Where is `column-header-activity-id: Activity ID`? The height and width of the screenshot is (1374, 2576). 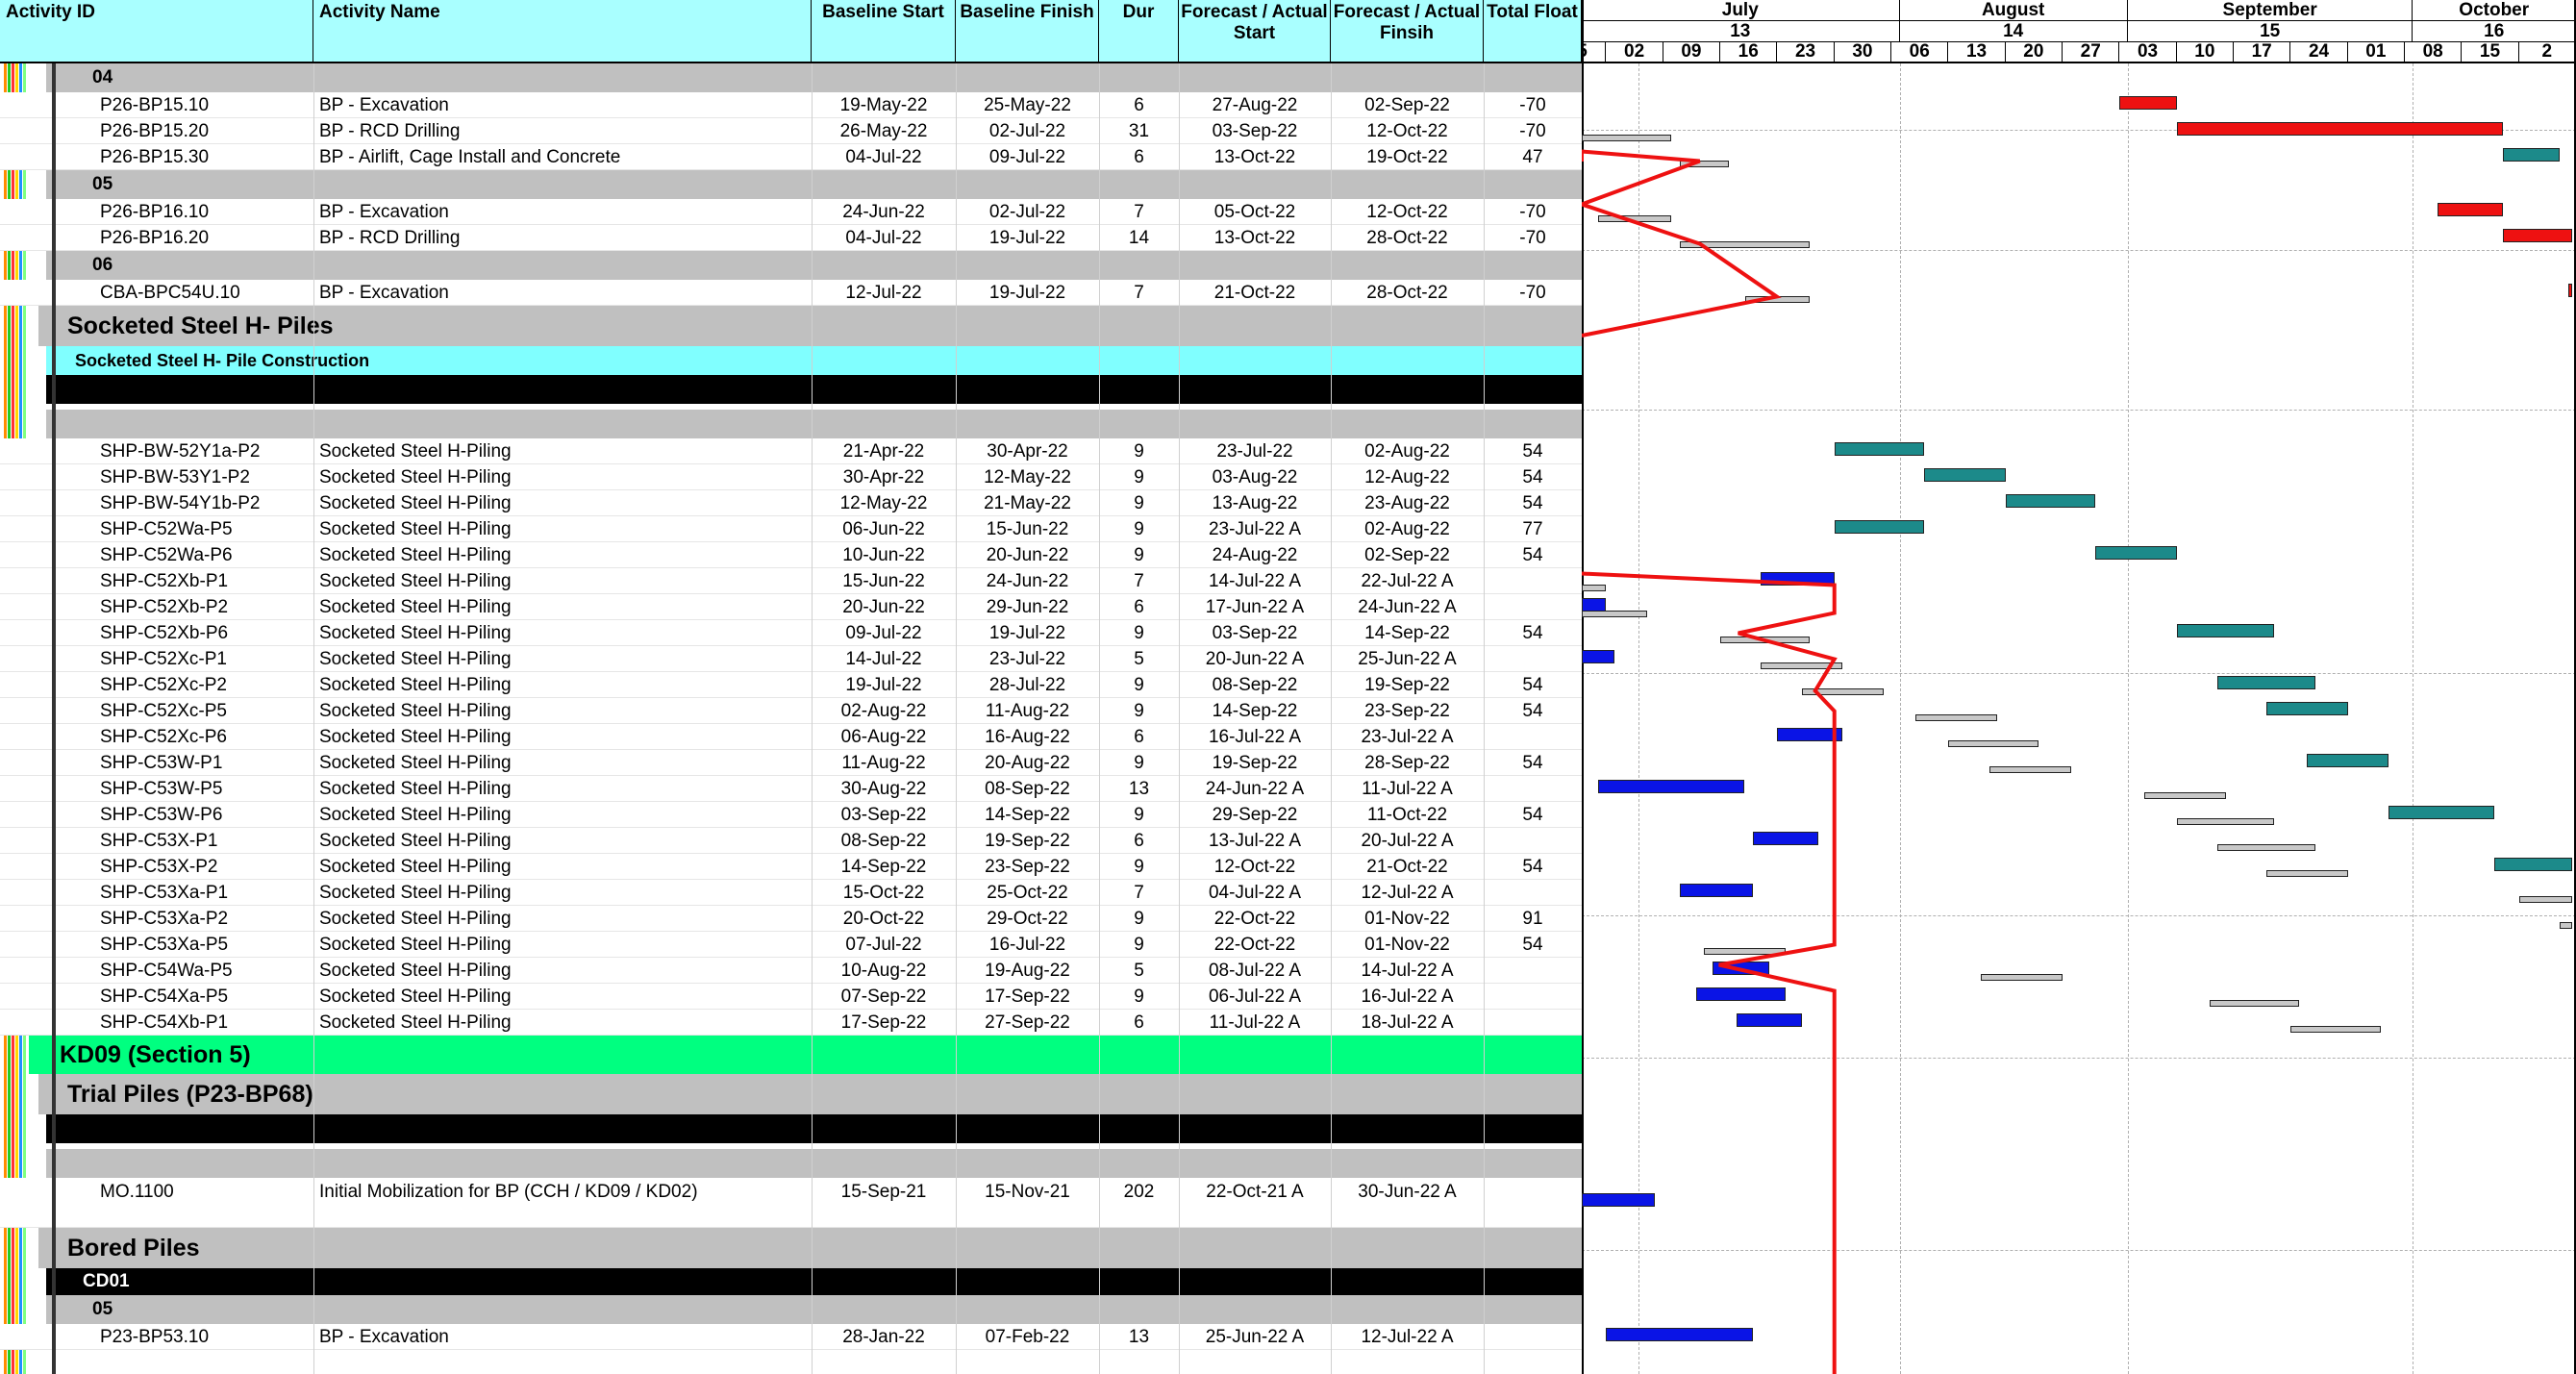
column-header-activity-id: Activity ID is located at coordinates (156, 31).